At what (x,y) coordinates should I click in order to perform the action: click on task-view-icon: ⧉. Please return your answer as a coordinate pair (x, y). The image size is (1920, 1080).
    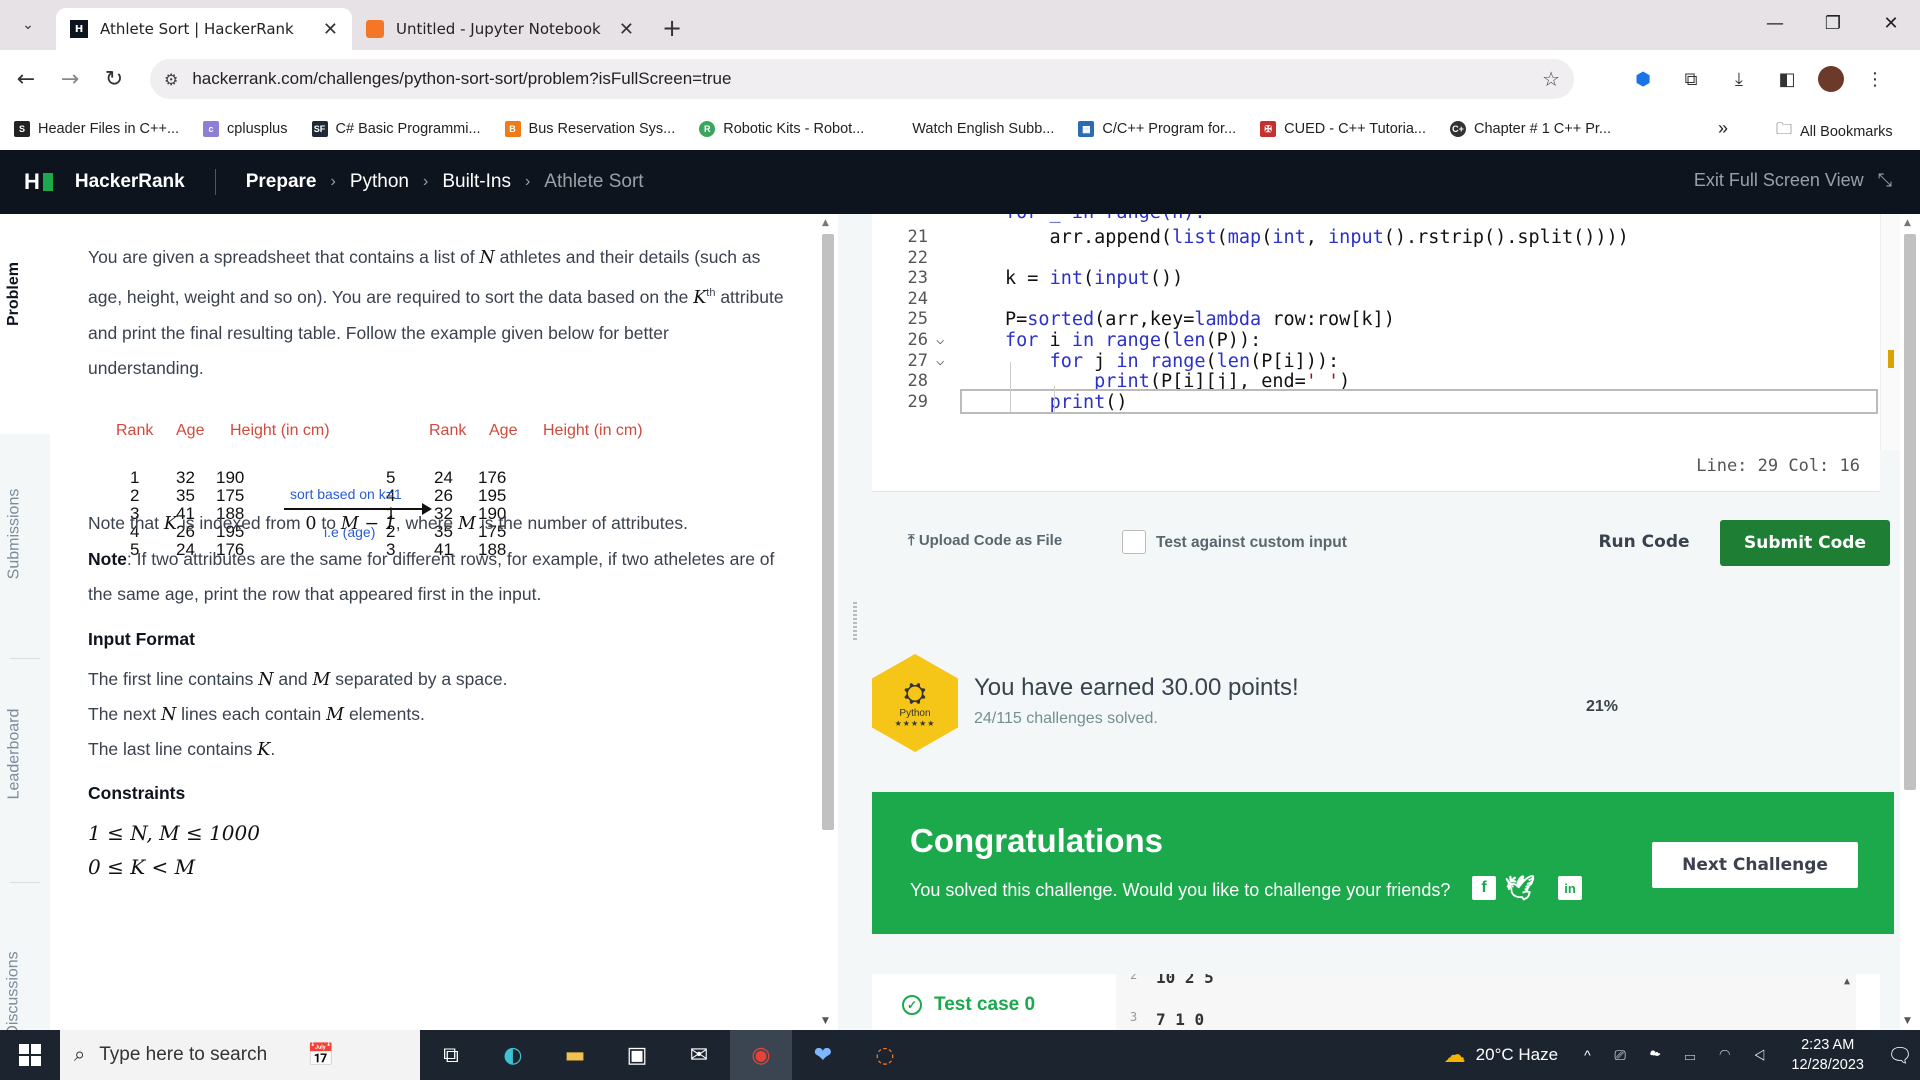
    Looking at the image, I should click on (451, 1055).